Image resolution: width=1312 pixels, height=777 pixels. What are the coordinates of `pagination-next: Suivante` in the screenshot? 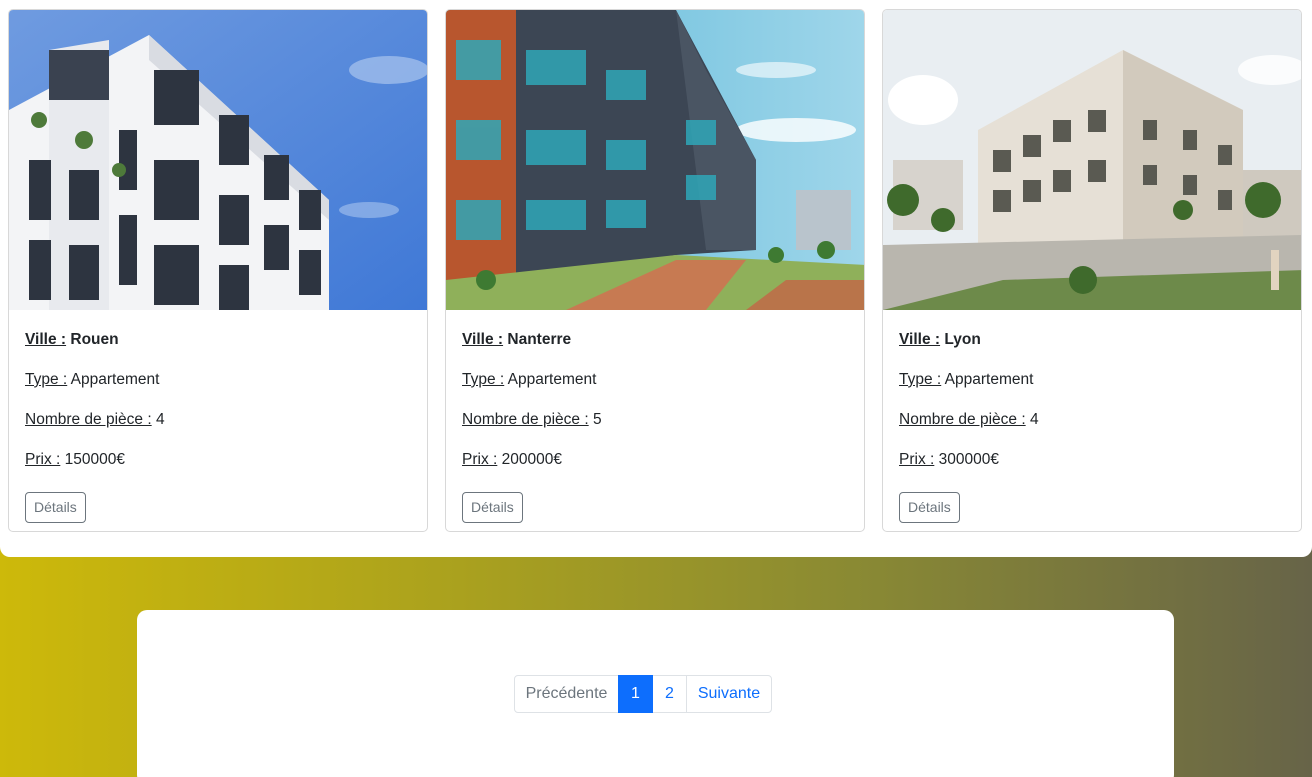 It's located at (729, 694).